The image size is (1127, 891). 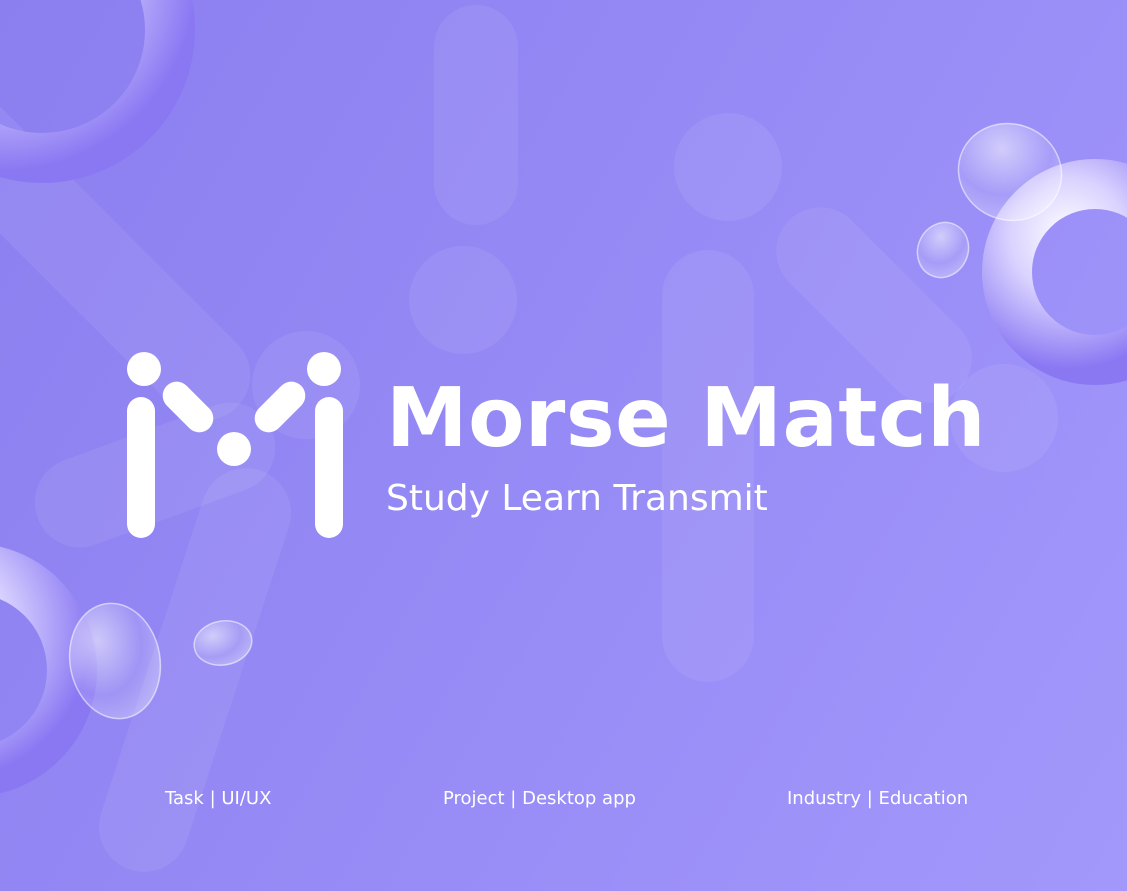 I want to click on info-industry: Industry | Education, so click(x=878, y=798).